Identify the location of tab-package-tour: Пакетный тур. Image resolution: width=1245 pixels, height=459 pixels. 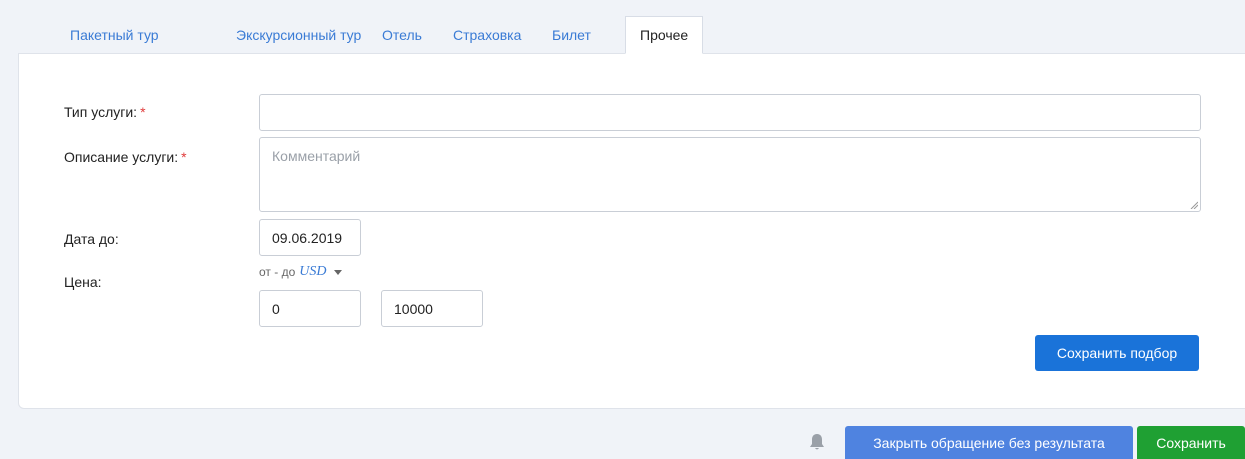
(114, 35).